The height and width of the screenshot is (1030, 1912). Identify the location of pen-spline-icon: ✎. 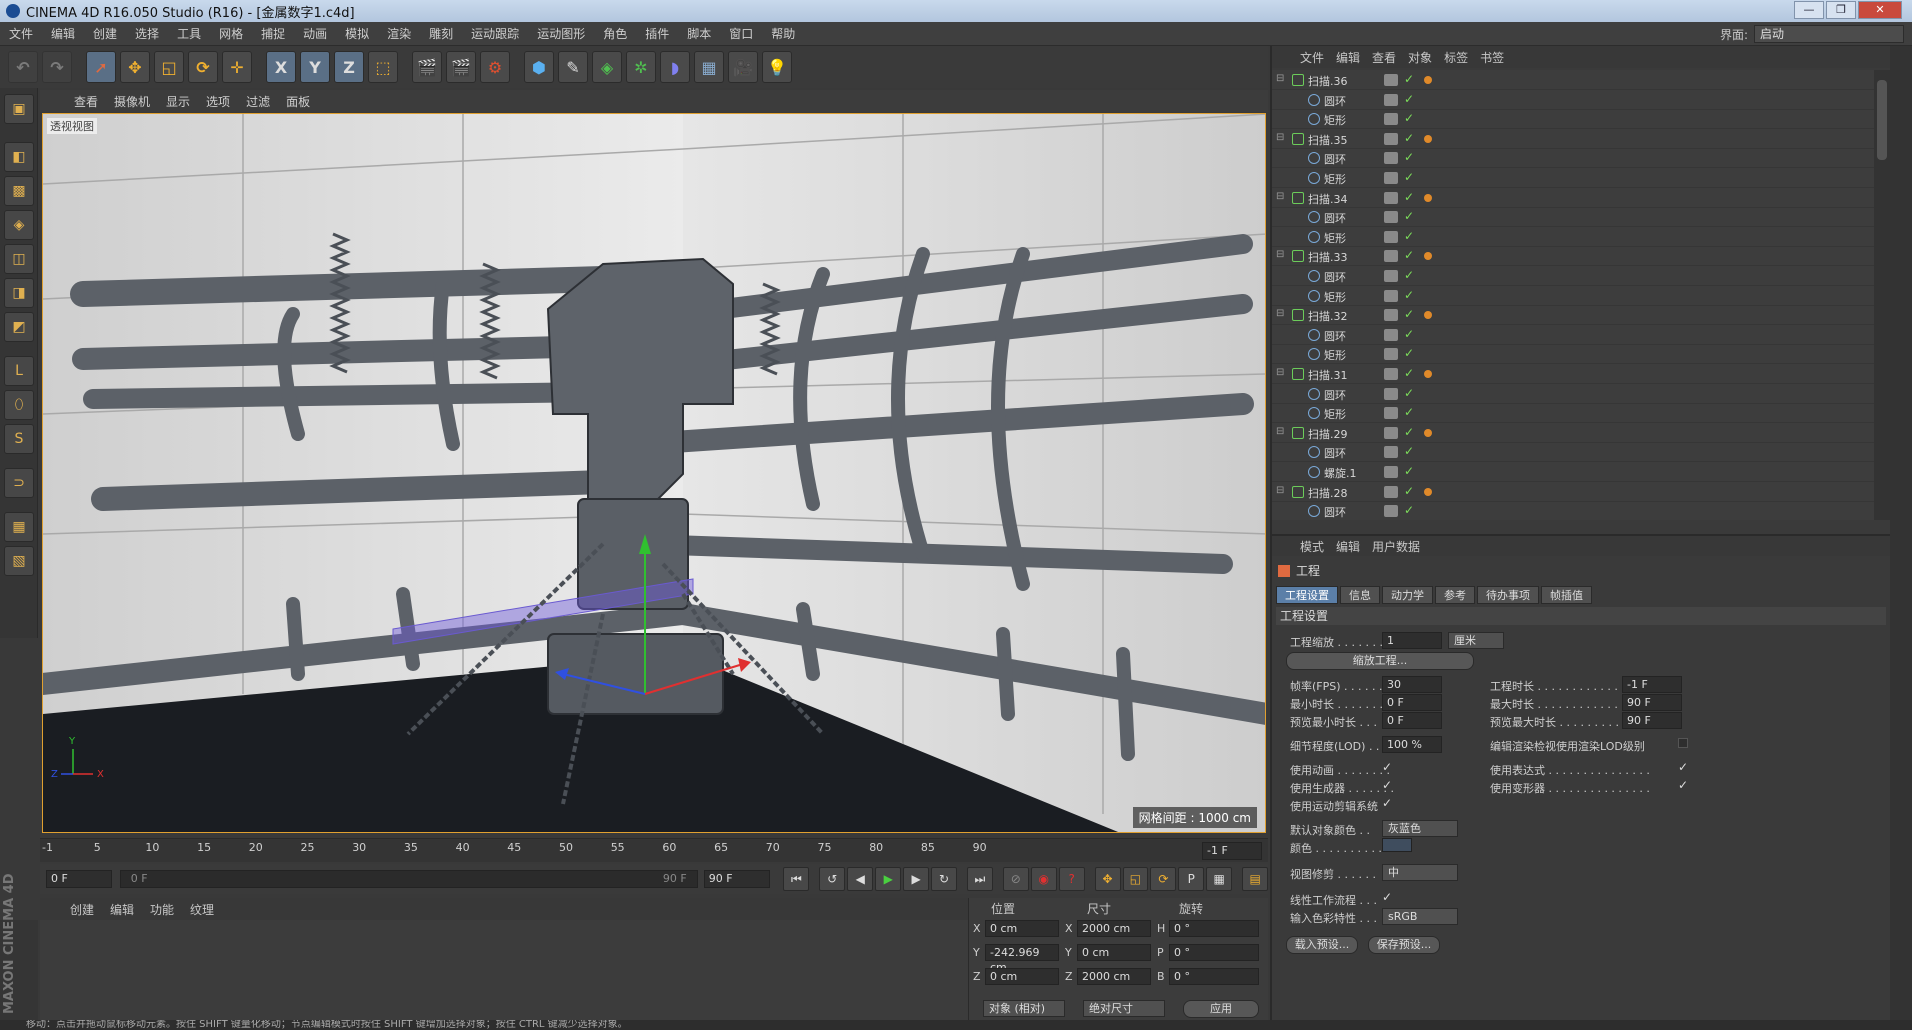
(573, 67).